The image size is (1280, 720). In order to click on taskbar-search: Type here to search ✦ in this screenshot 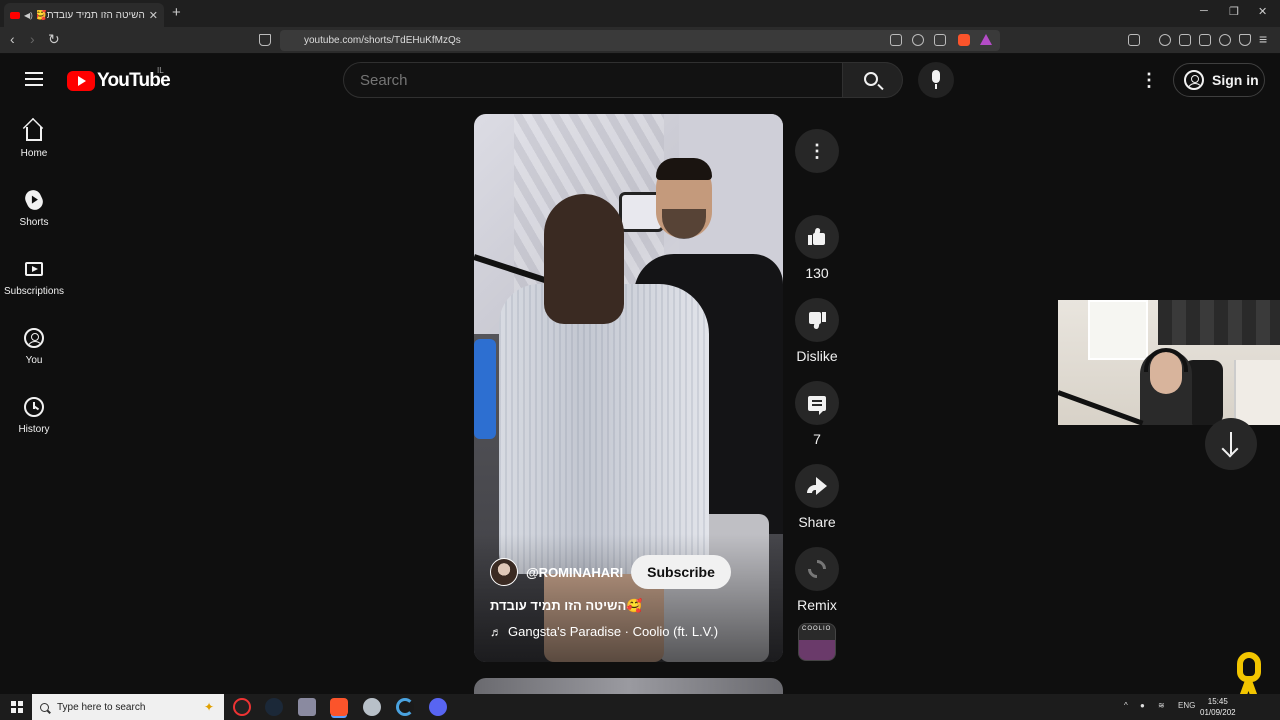, I will do `click(128, 707)`.